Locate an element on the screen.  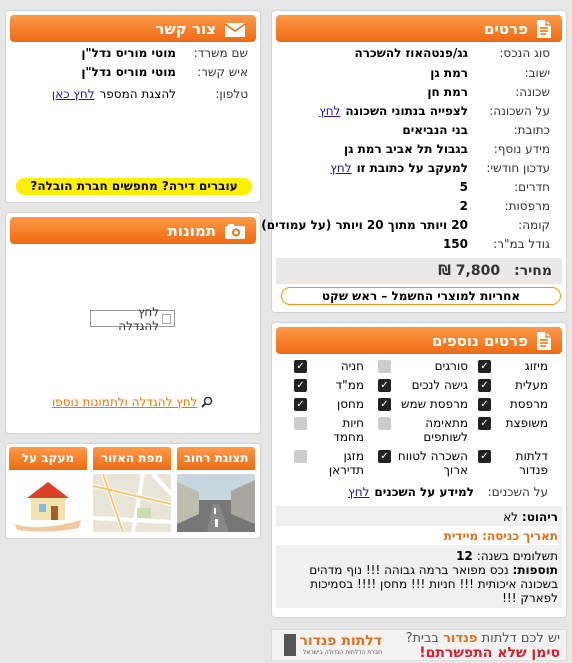
detail-label: כתובת: is located at coordinates (531, 129).